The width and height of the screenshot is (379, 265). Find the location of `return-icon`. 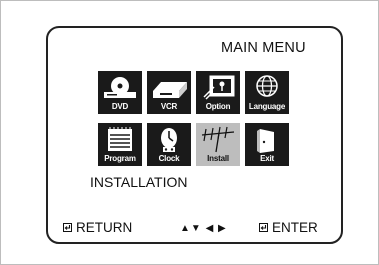

return-icon is located at coordinates (67, 227).